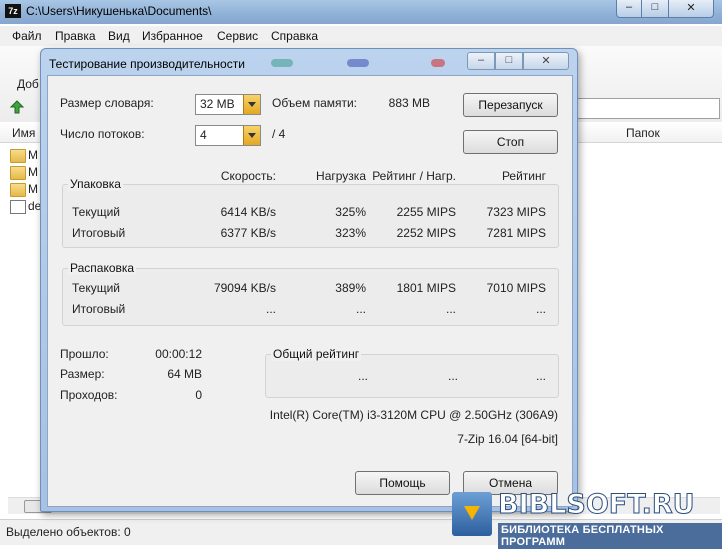 The image size is (722, 549). Describe the element at coordinates (610, 536) in the screenshot. I see `watermark-subtitle: БИБЛИОТЕКА БЕСПЛАТНЫХ ПРОГРАММ` at that location.